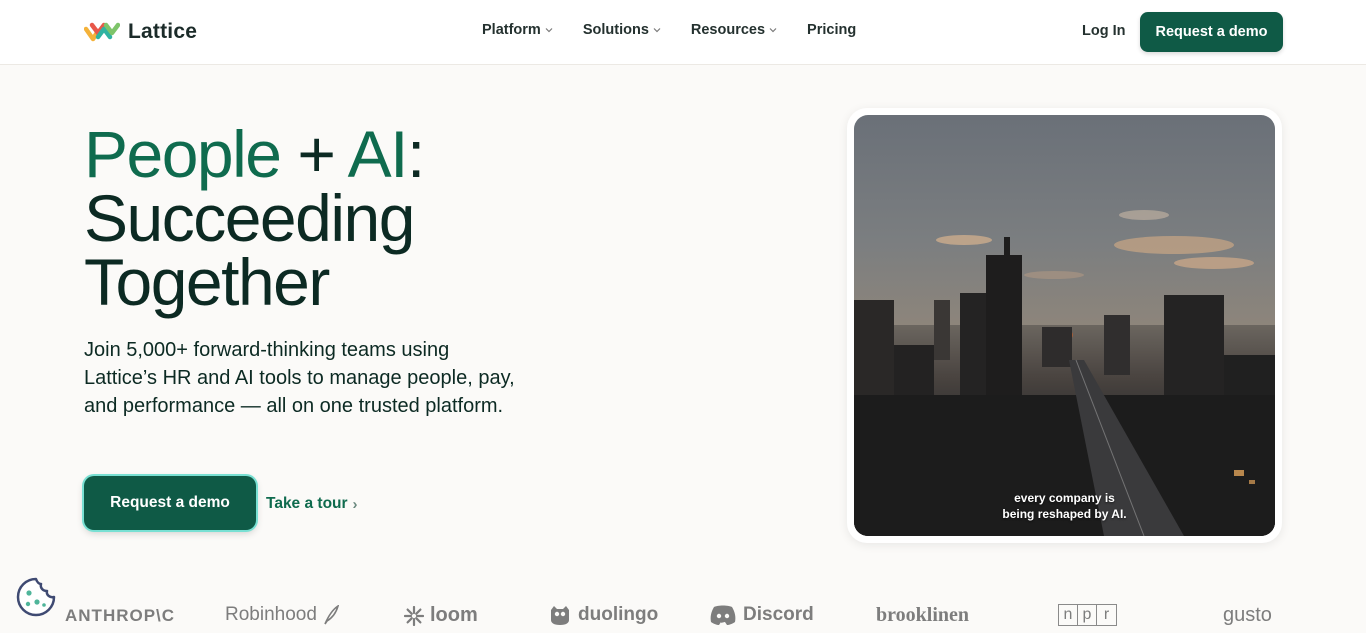 This screenshot has height=633, width=1366. What do you see at coordinates (1064, 498) in the screenshot?
I see `caption-line: every company is` at bounding box center [1064, 498].